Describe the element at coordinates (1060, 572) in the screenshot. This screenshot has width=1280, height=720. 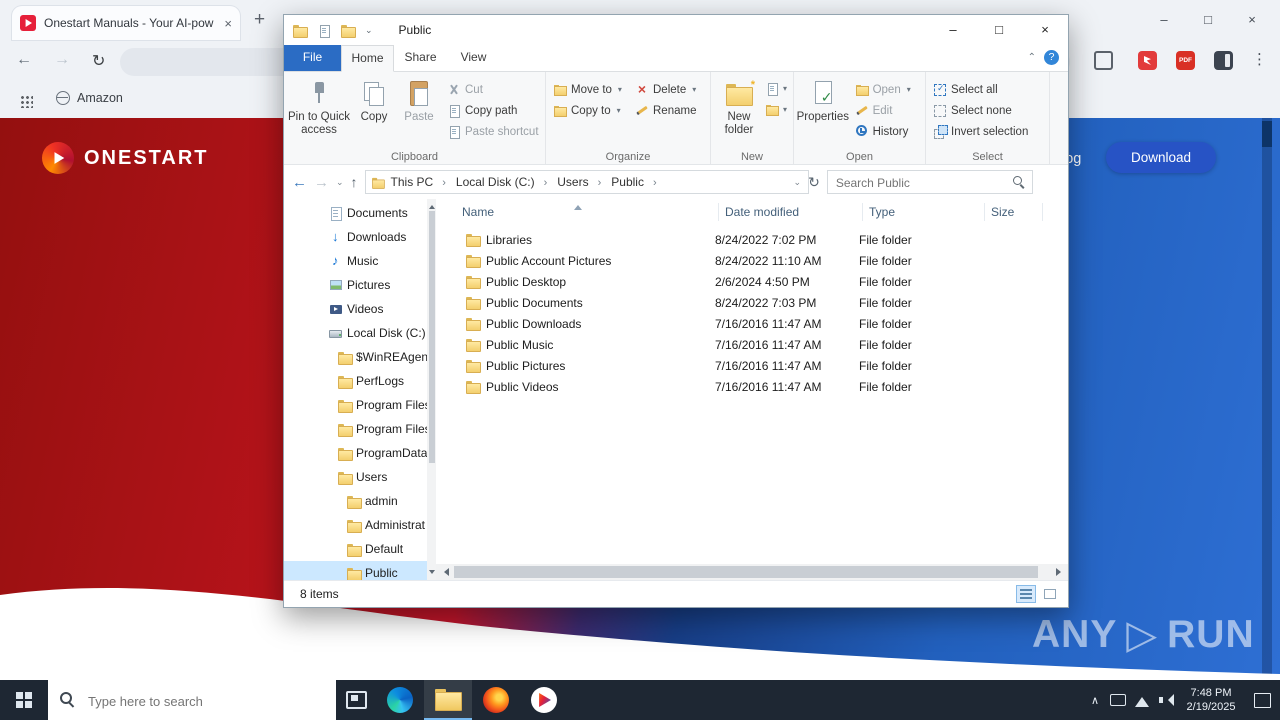
I see `scroll-right-icon` at that location.